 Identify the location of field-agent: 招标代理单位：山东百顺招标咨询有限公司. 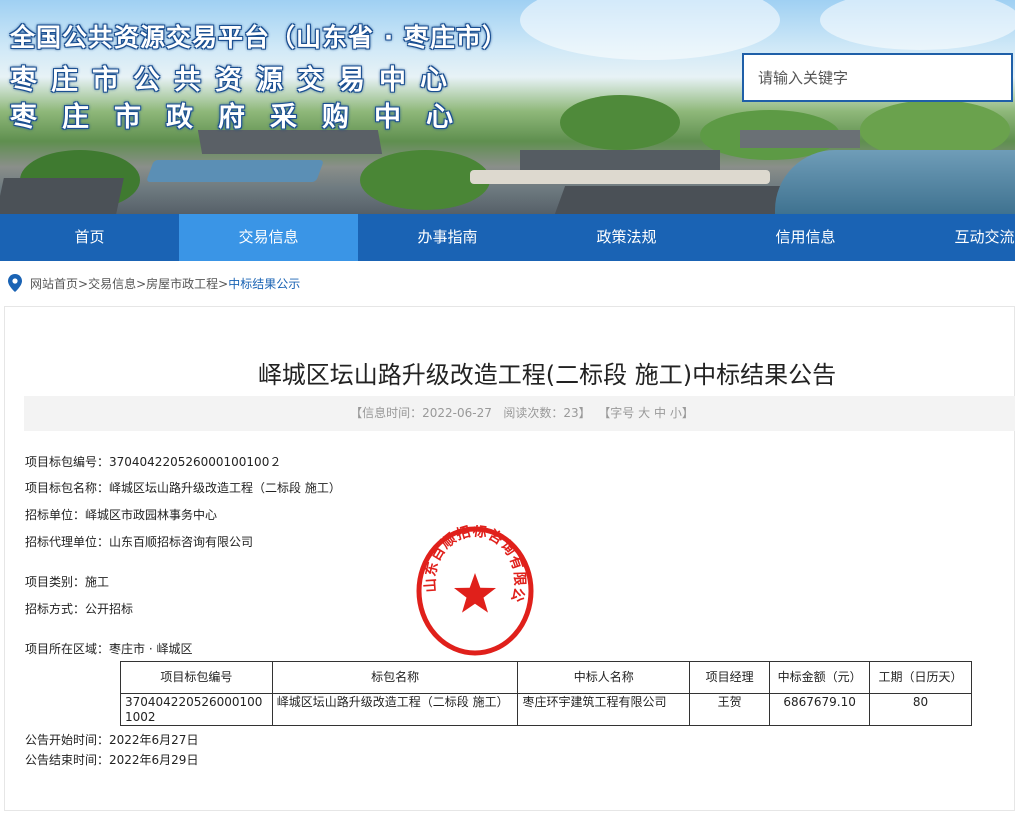
(139, 542).